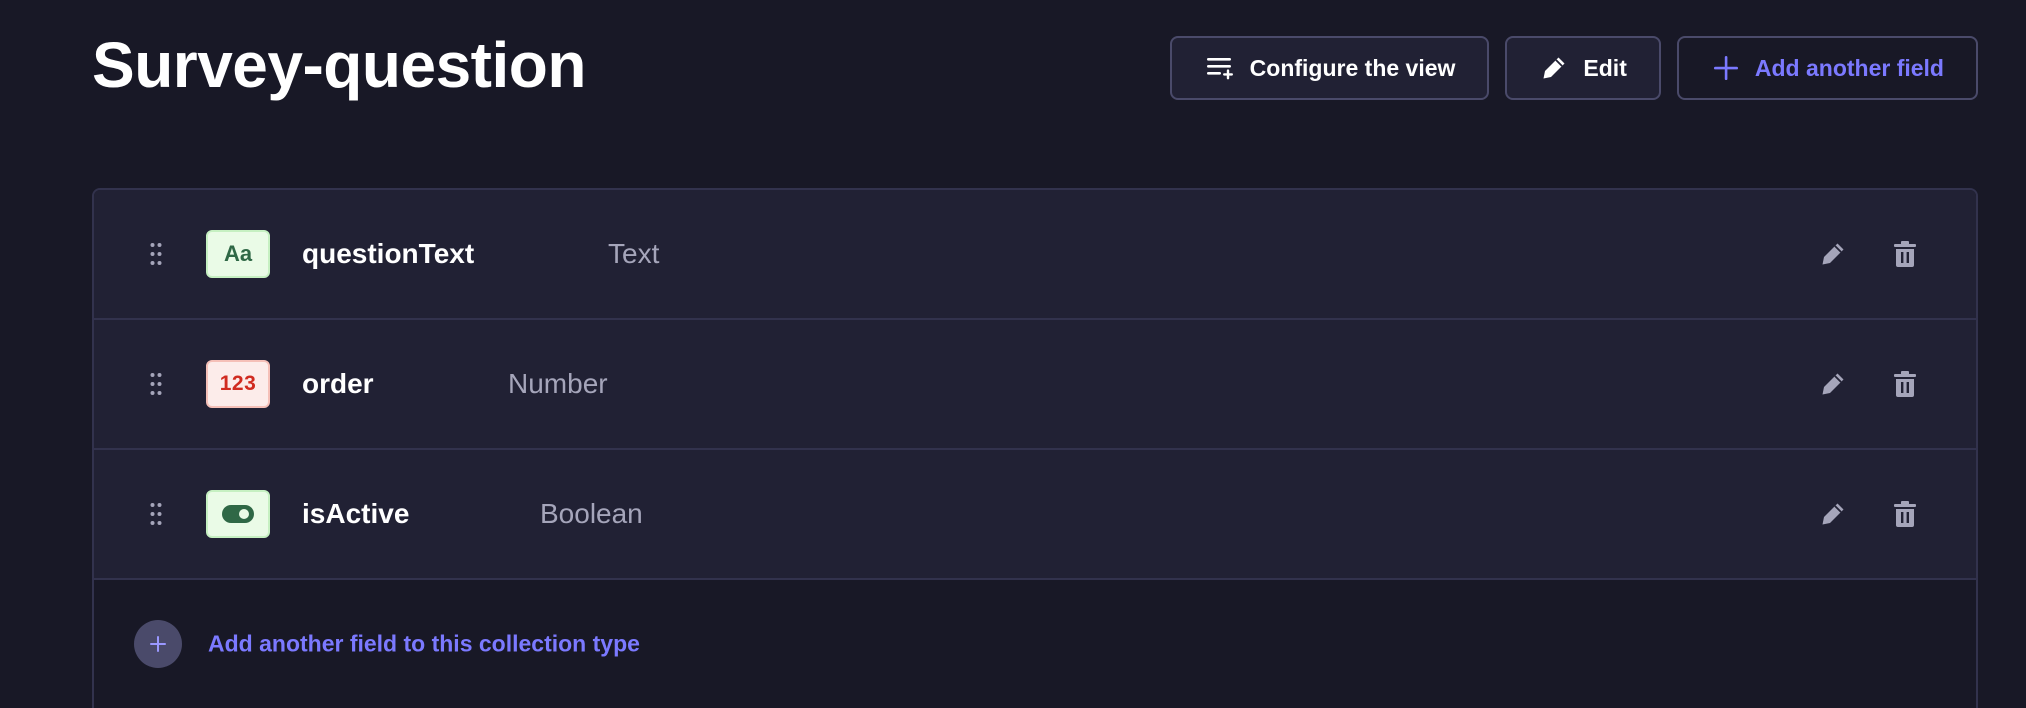  What do you see at coordinates (238, 384) in the screenshot?
I see `number-type-icon: 123` at bounding box center [238, 384].